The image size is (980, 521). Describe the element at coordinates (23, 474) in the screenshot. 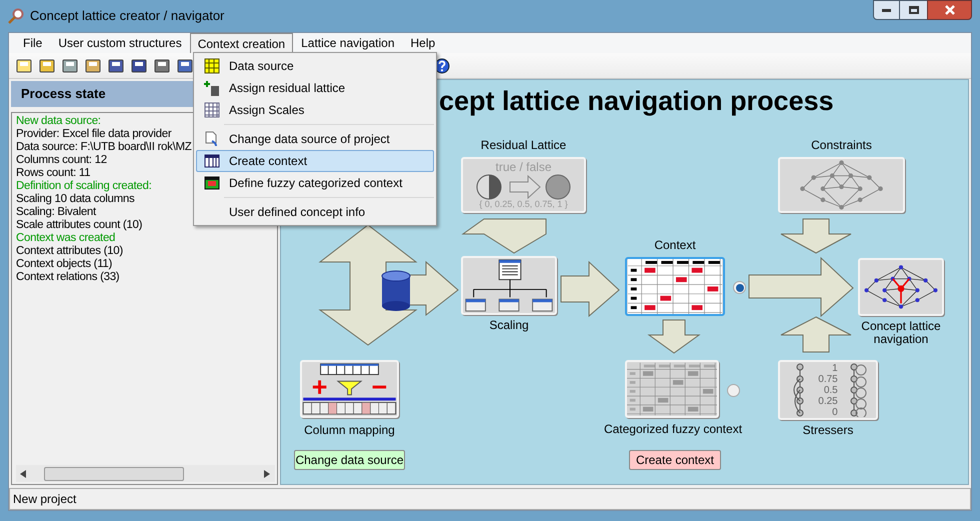

I see `scroll-left-icon` at that location.